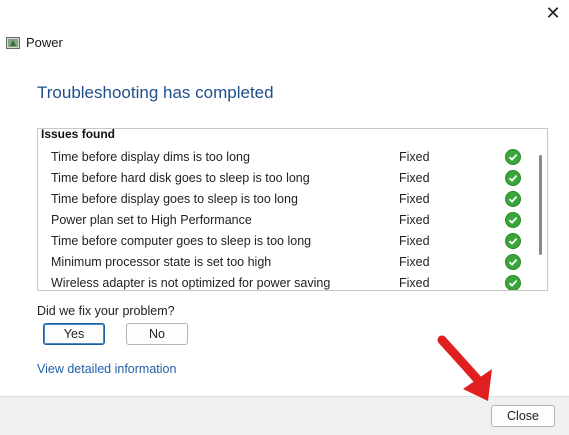 This screenshot has height=435, width=569. What do you see at coordinates (284, 415) in the screenshot?
I see `dialog-footer` at bounding box center [284, 415].